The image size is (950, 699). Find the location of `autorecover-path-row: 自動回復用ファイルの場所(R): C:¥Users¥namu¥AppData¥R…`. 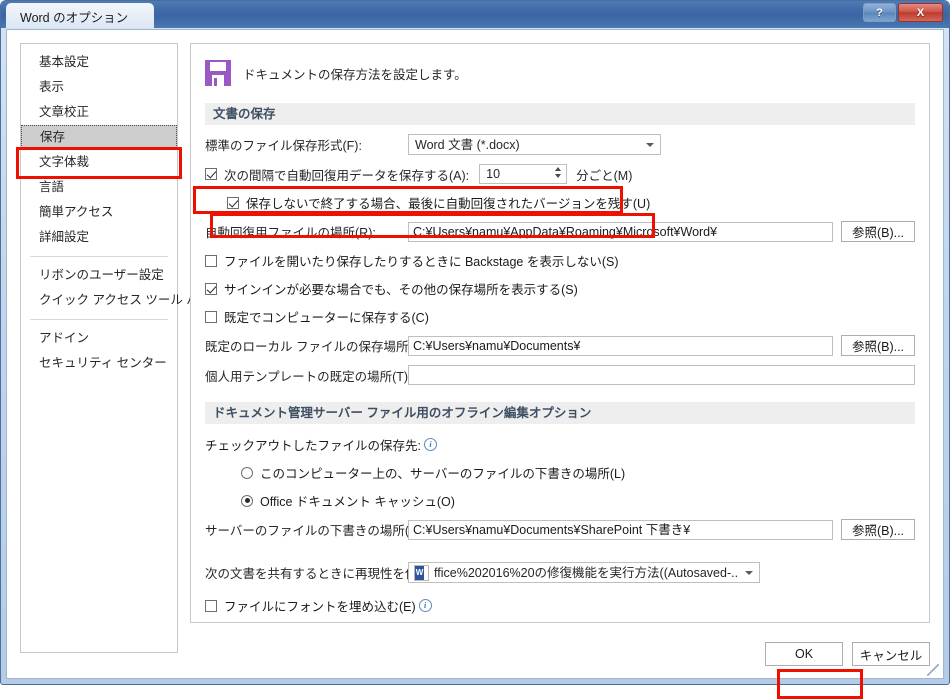

autorecover-path-row: 自動回復用ファイルの場所(R): C:¥Users¥namu¥AppData¥R… is located at coordinates (560, 231).